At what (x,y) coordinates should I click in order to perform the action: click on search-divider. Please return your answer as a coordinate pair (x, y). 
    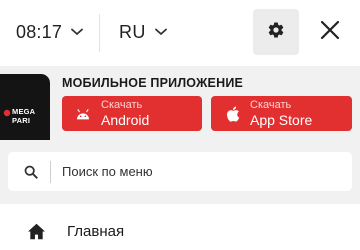
    Looking at the image, I should click on (50, 171).